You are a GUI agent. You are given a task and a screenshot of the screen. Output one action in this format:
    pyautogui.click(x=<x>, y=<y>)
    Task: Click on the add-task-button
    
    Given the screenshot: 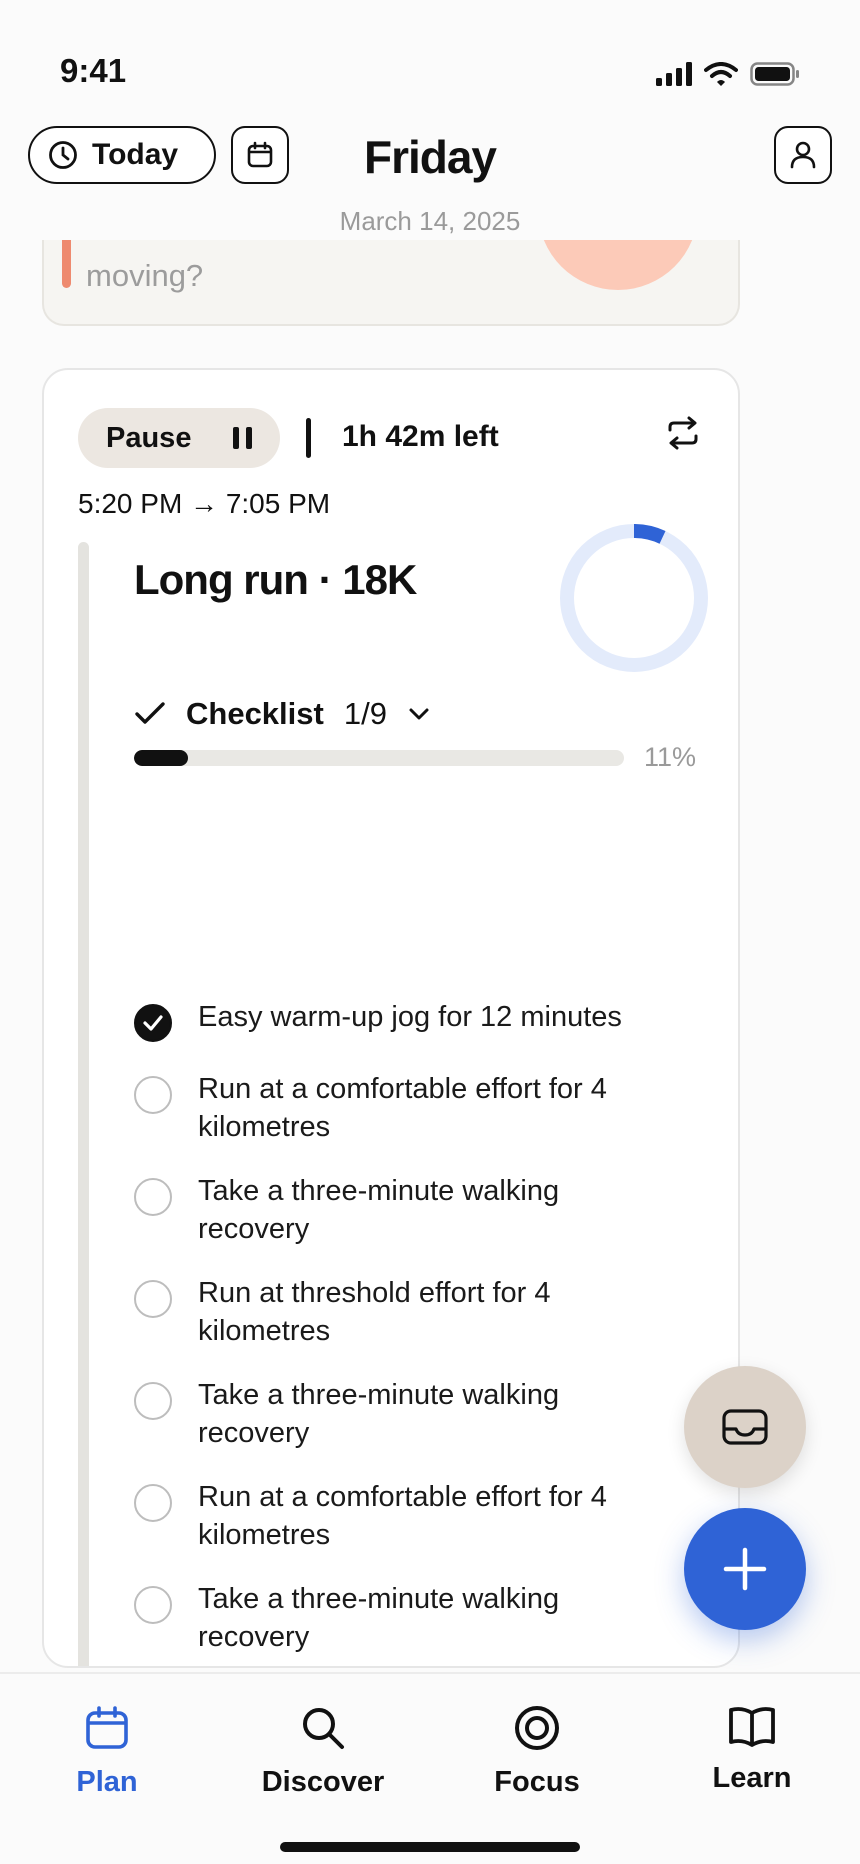 What is the action you would take?
    pyautogui.click(x=745, y=1569)
    